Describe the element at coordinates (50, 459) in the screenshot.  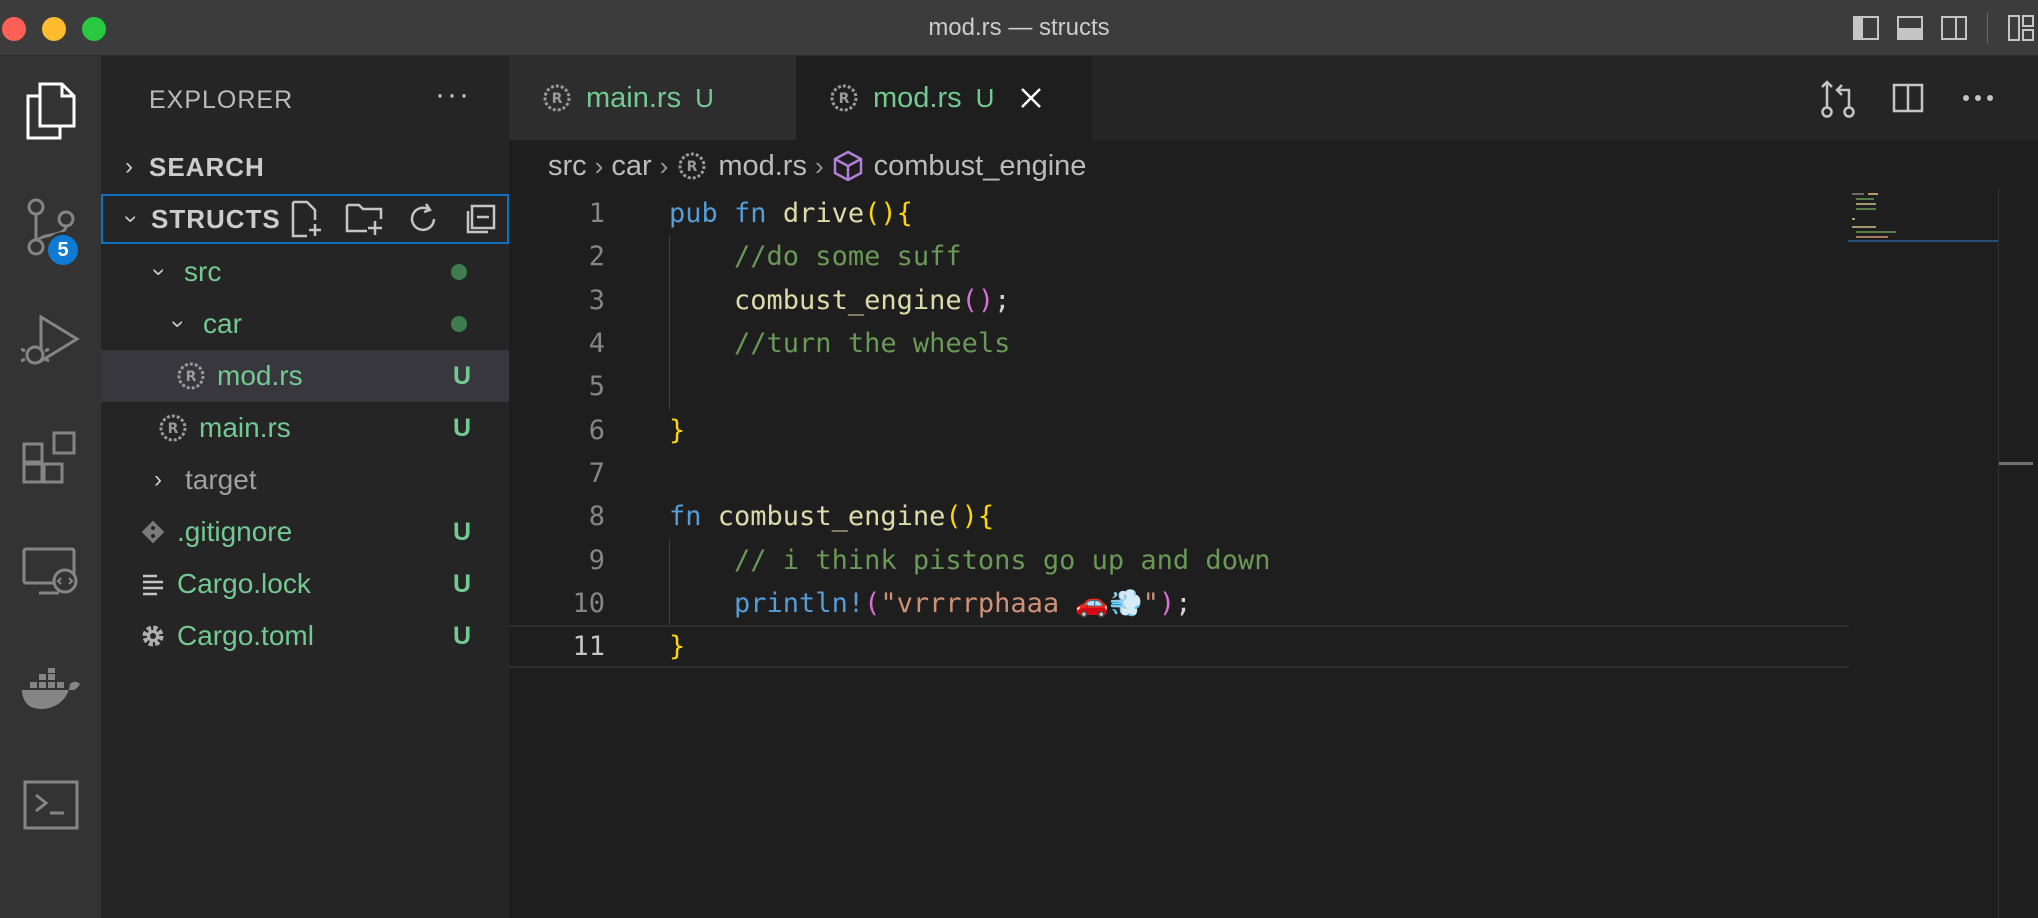
I see `activity-extensions` at that location.